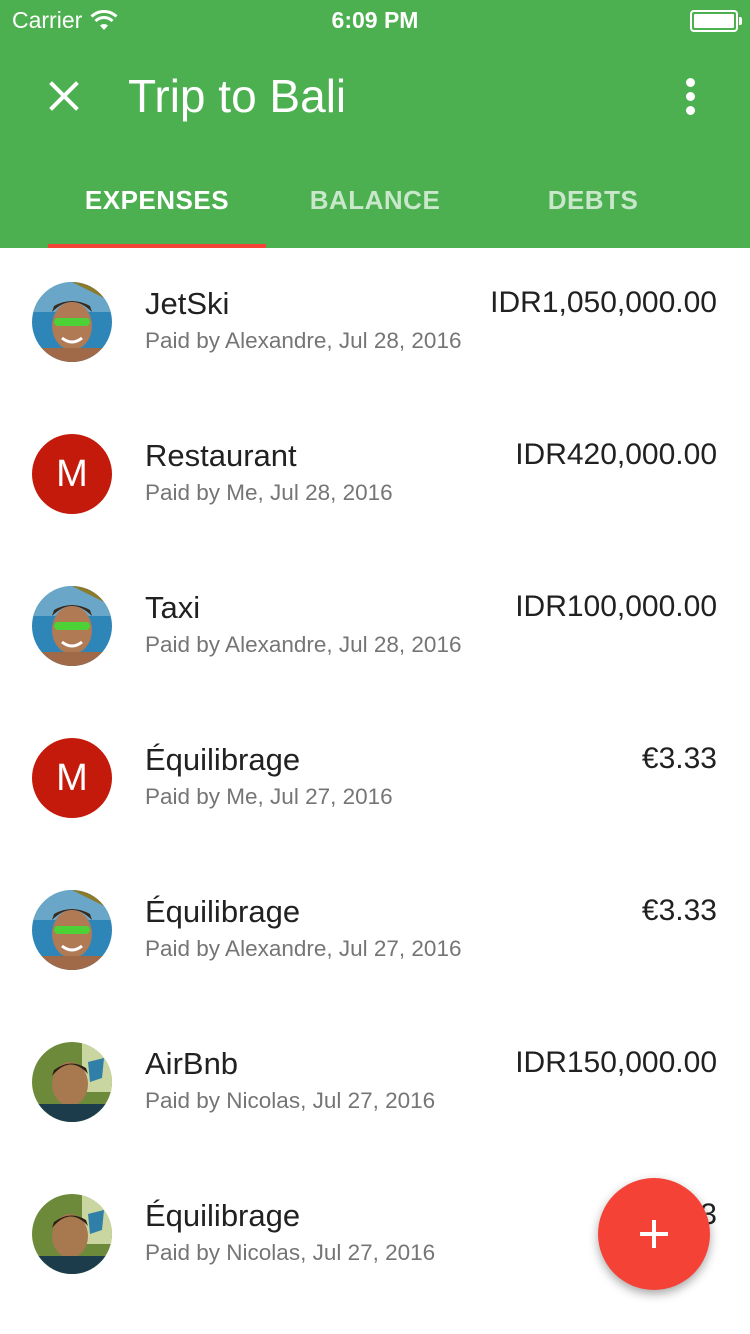 This screenshot has height=1334, width=750. Describe the element at coordinates (192, 1063) in the screenshot. I see `expense-title: AirBnb` at that location.